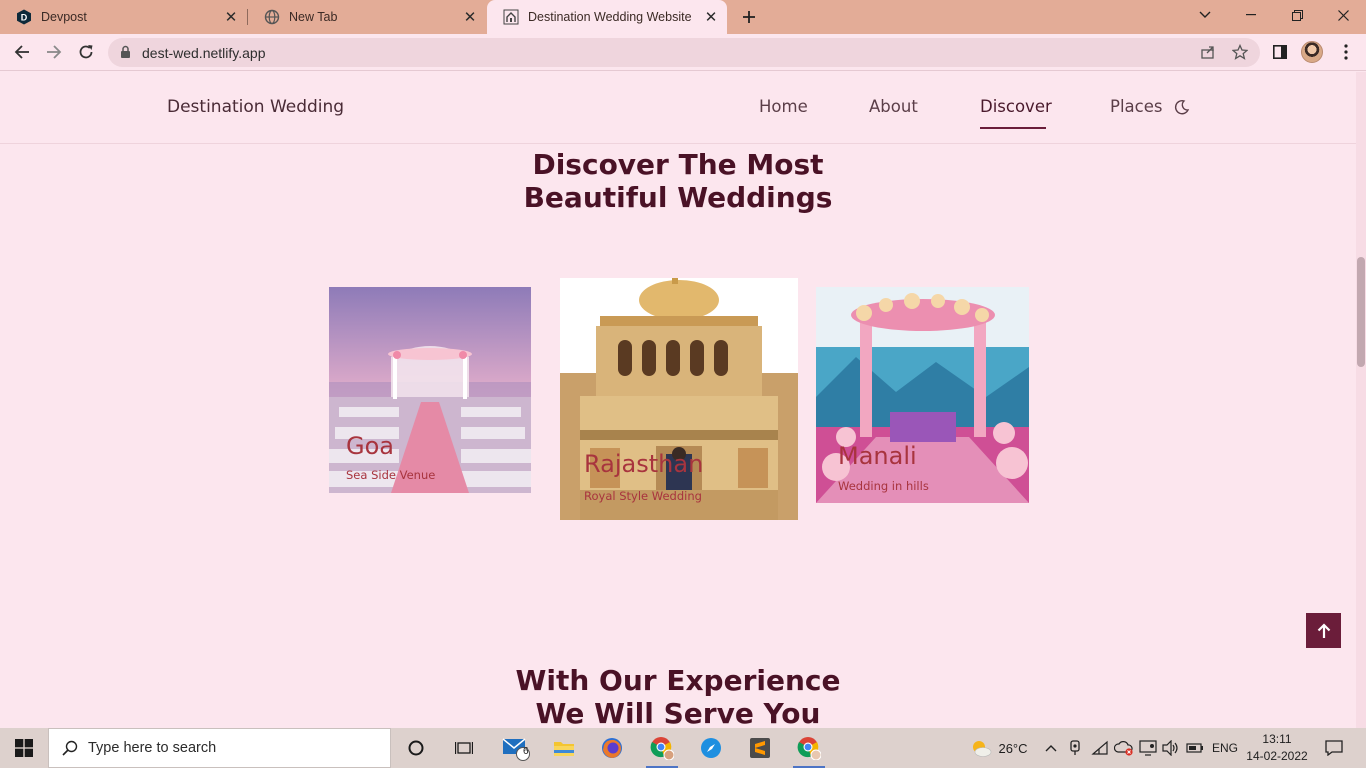 The image size is (1366, 768). I want to click on battery-tray-button, so click(1195, 748).